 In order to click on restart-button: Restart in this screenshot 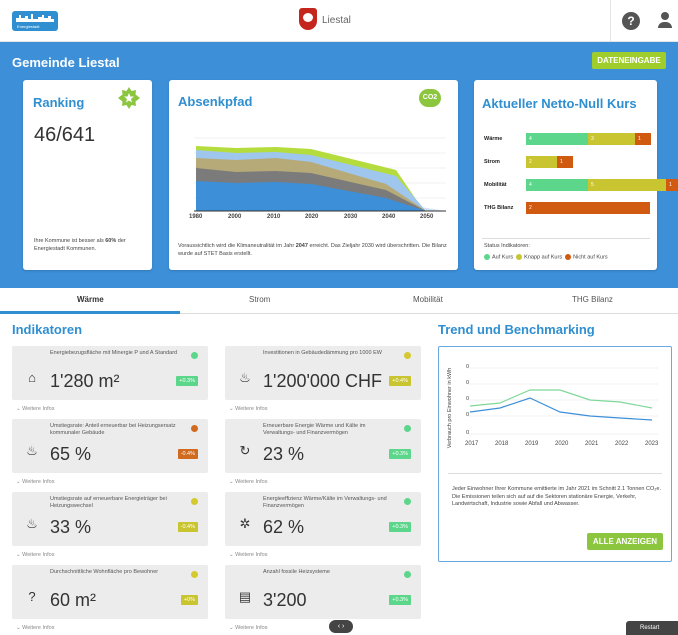, I will do `click(652, 628)`.